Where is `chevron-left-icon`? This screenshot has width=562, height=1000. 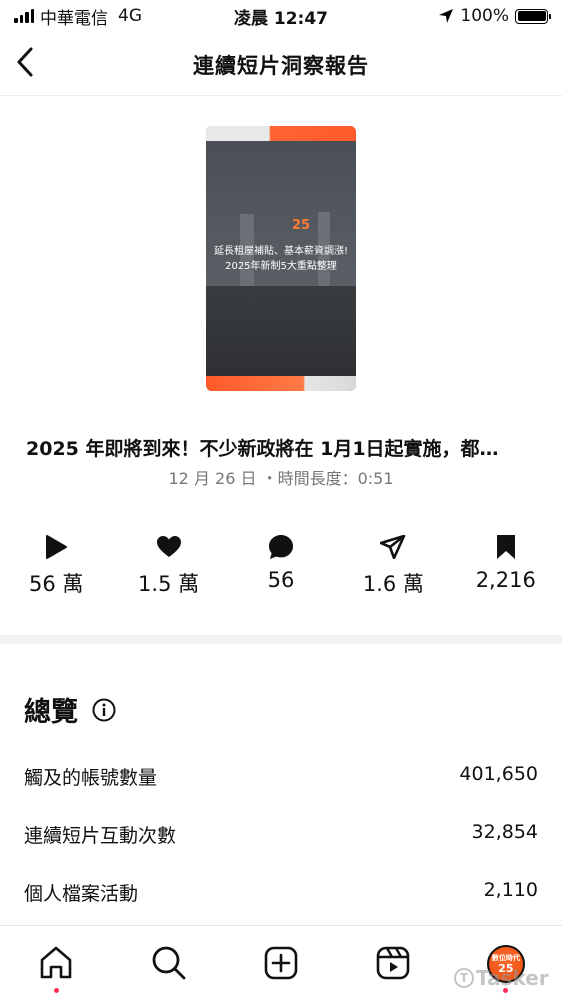
chevron-left-icon is located at coordinates (25, 62).